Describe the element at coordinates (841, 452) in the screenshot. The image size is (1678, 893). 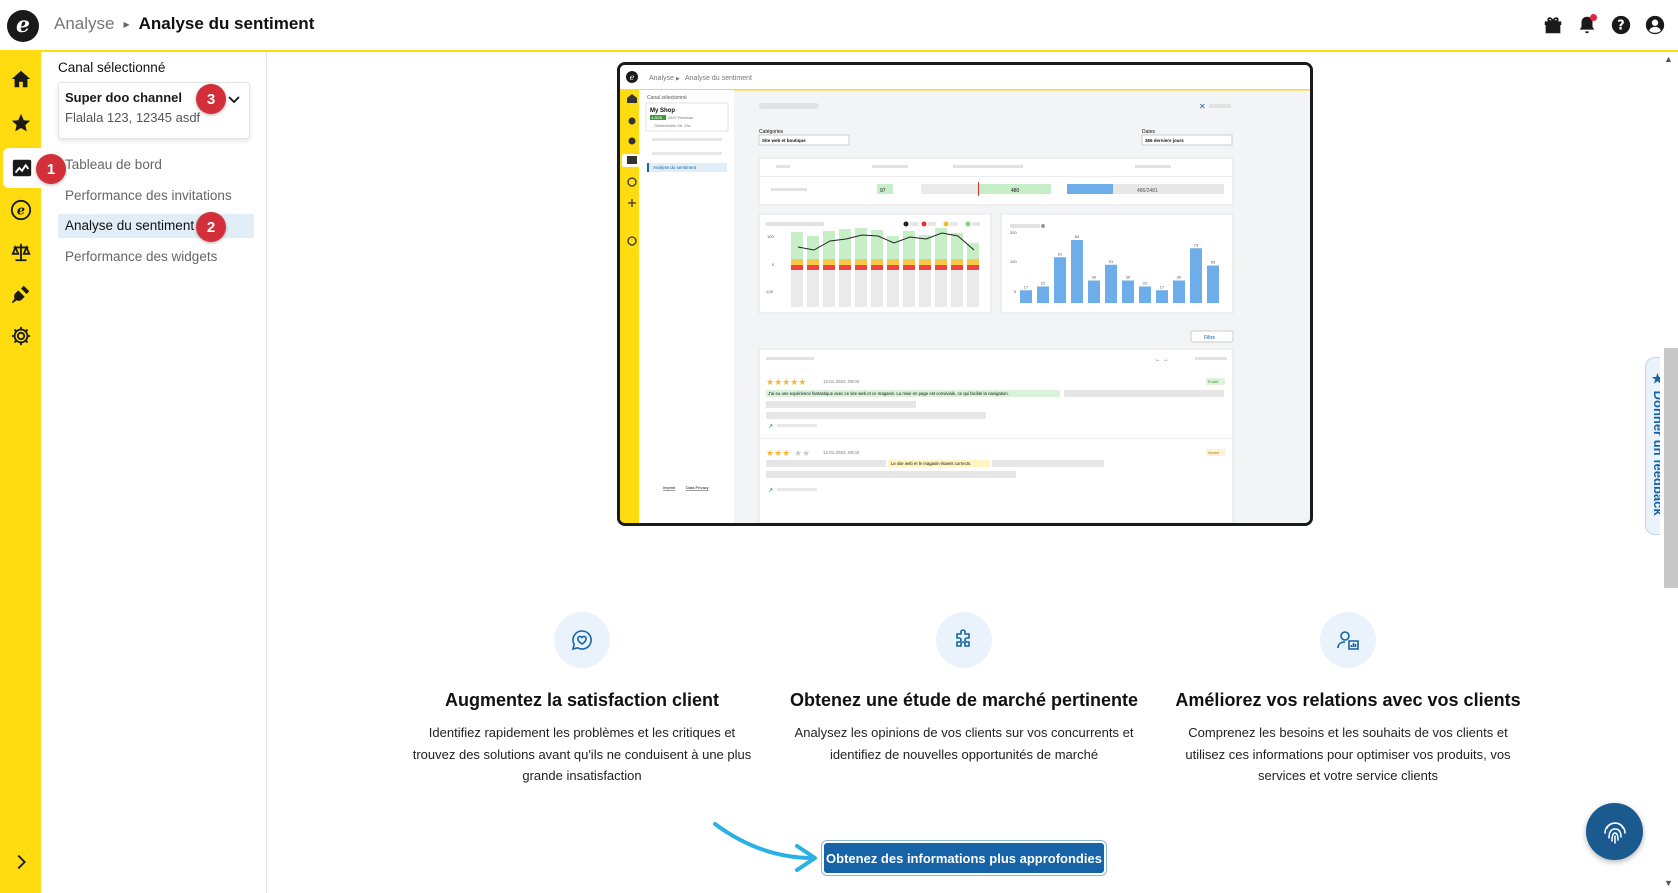
I see `svg-text: 12.01.2023, 09:02` at that location.